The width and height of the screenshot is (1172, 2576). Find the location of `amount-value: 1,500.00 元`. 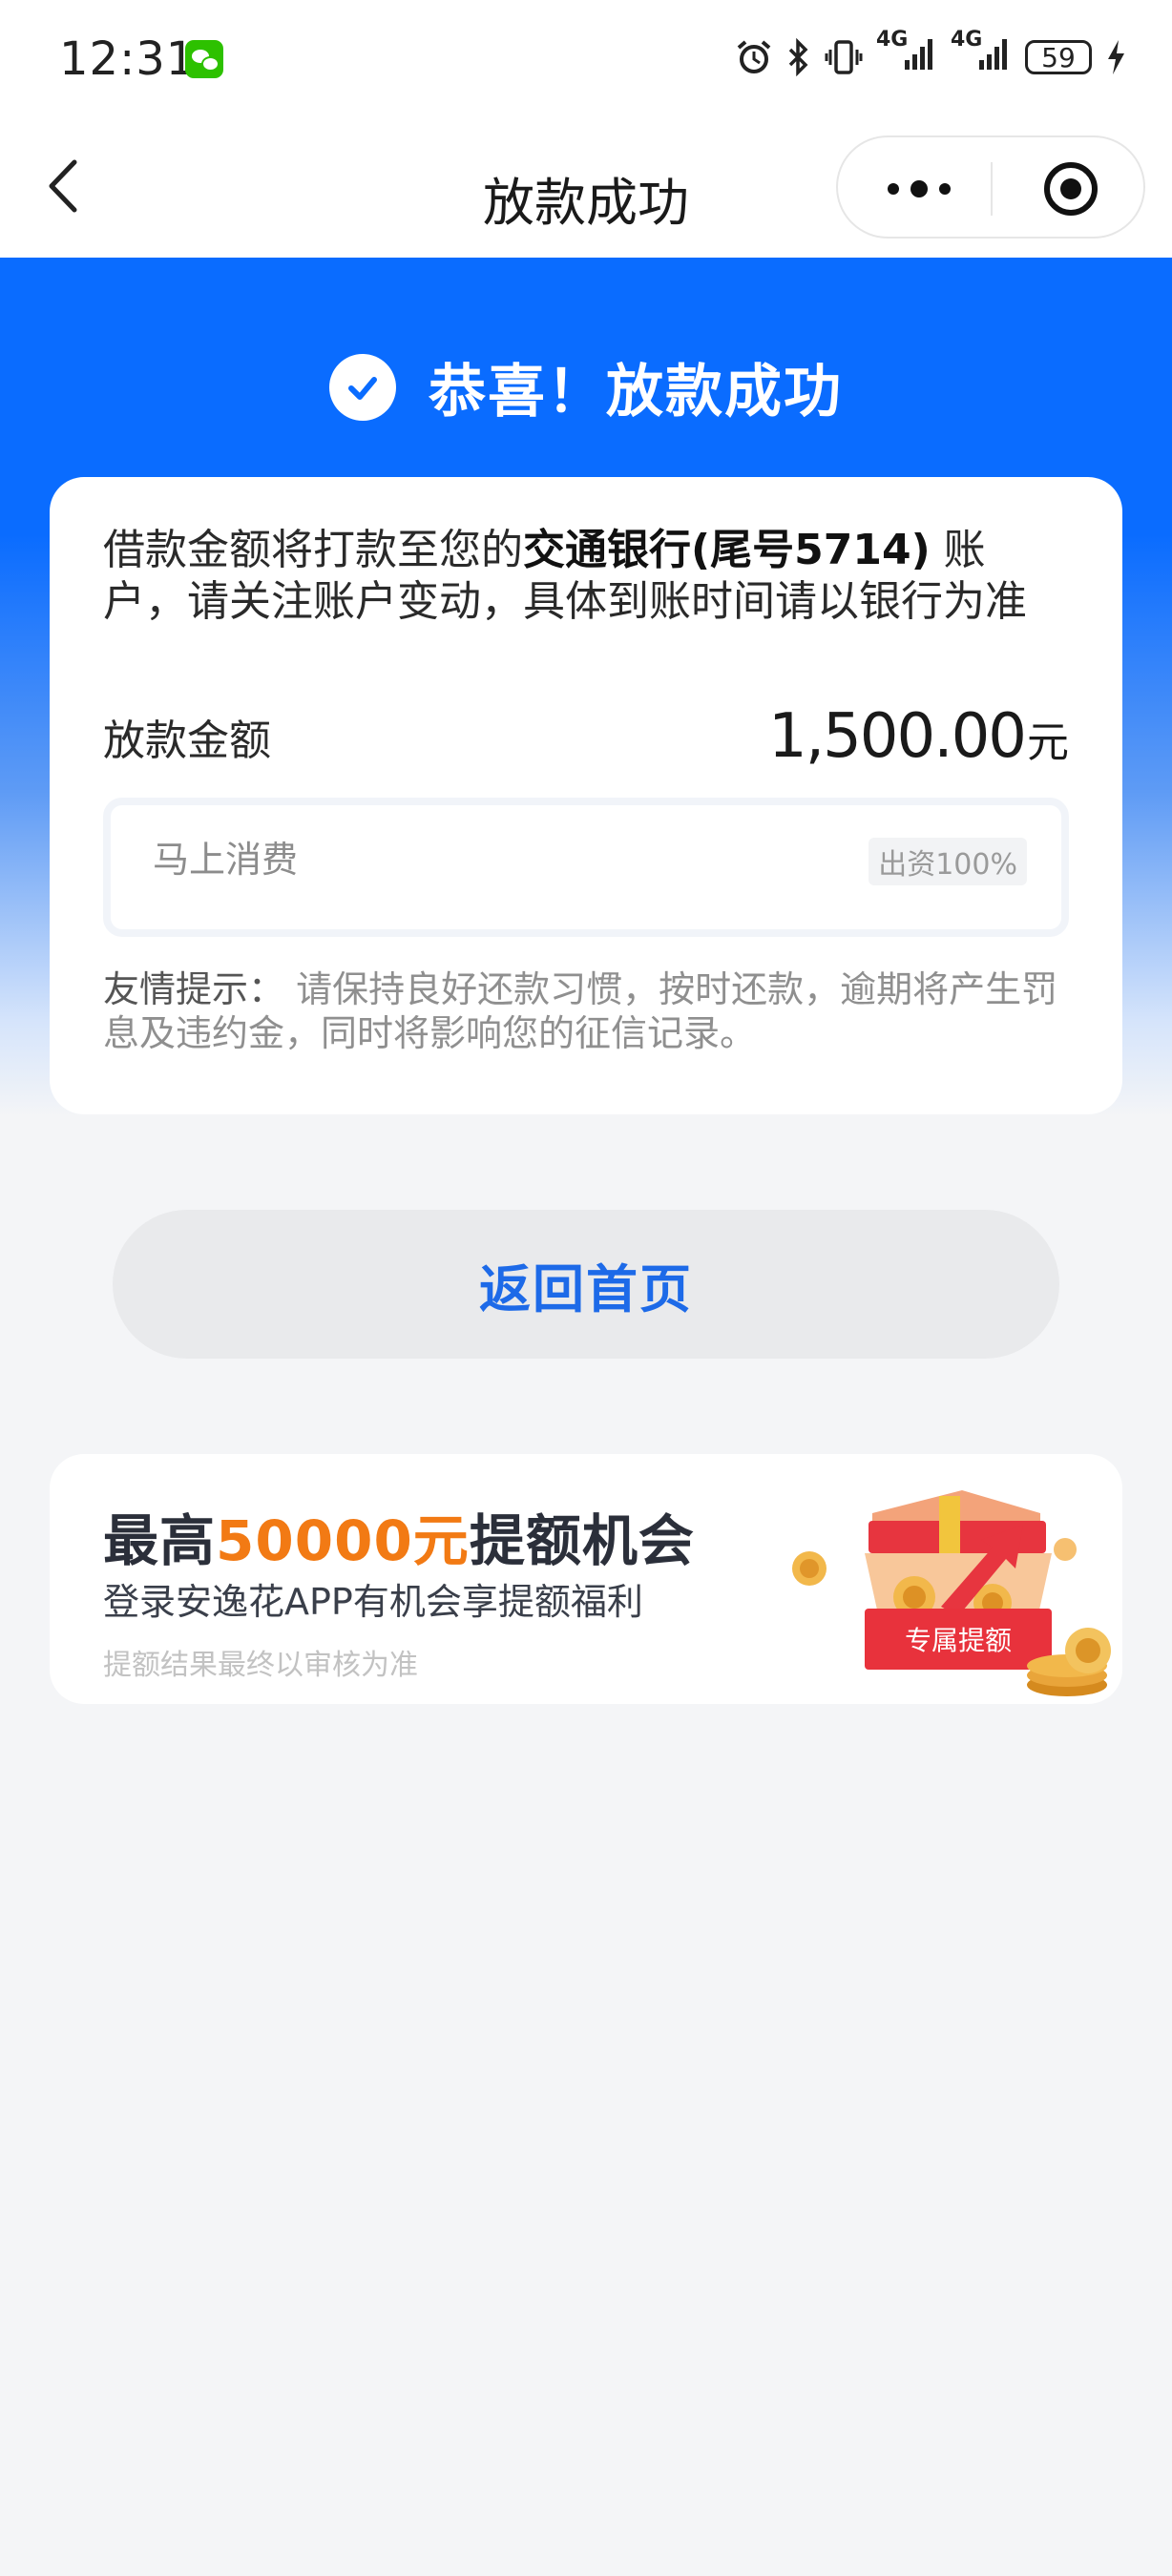

amount-value: 1,500.00 元 is located at coordinates (918, 736).